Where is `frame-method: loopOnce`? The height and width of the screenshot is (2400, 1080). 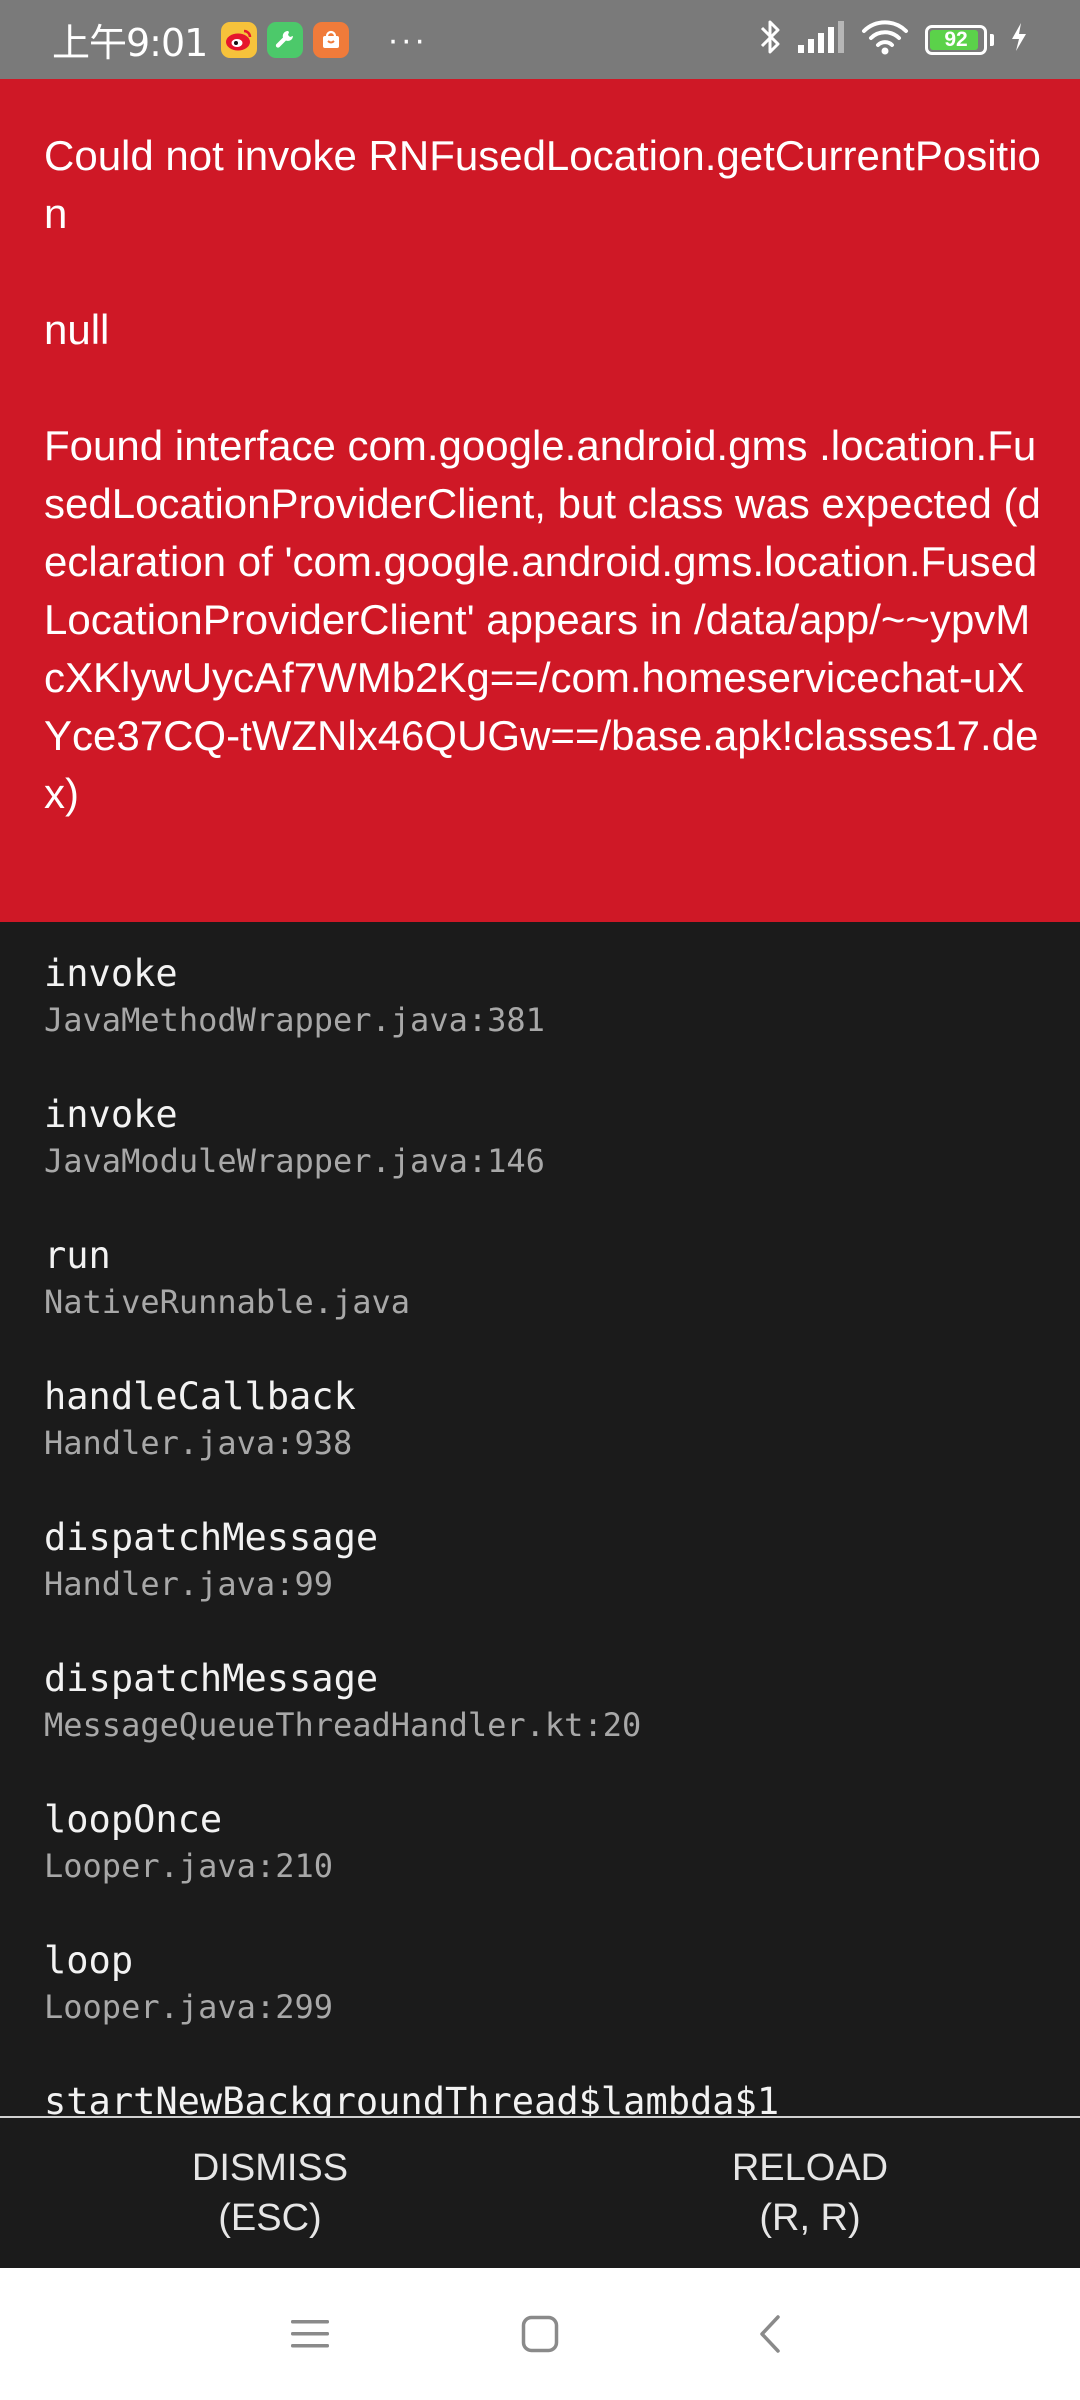 frame-method: loopOnce is located at coordinates (133, 1819).